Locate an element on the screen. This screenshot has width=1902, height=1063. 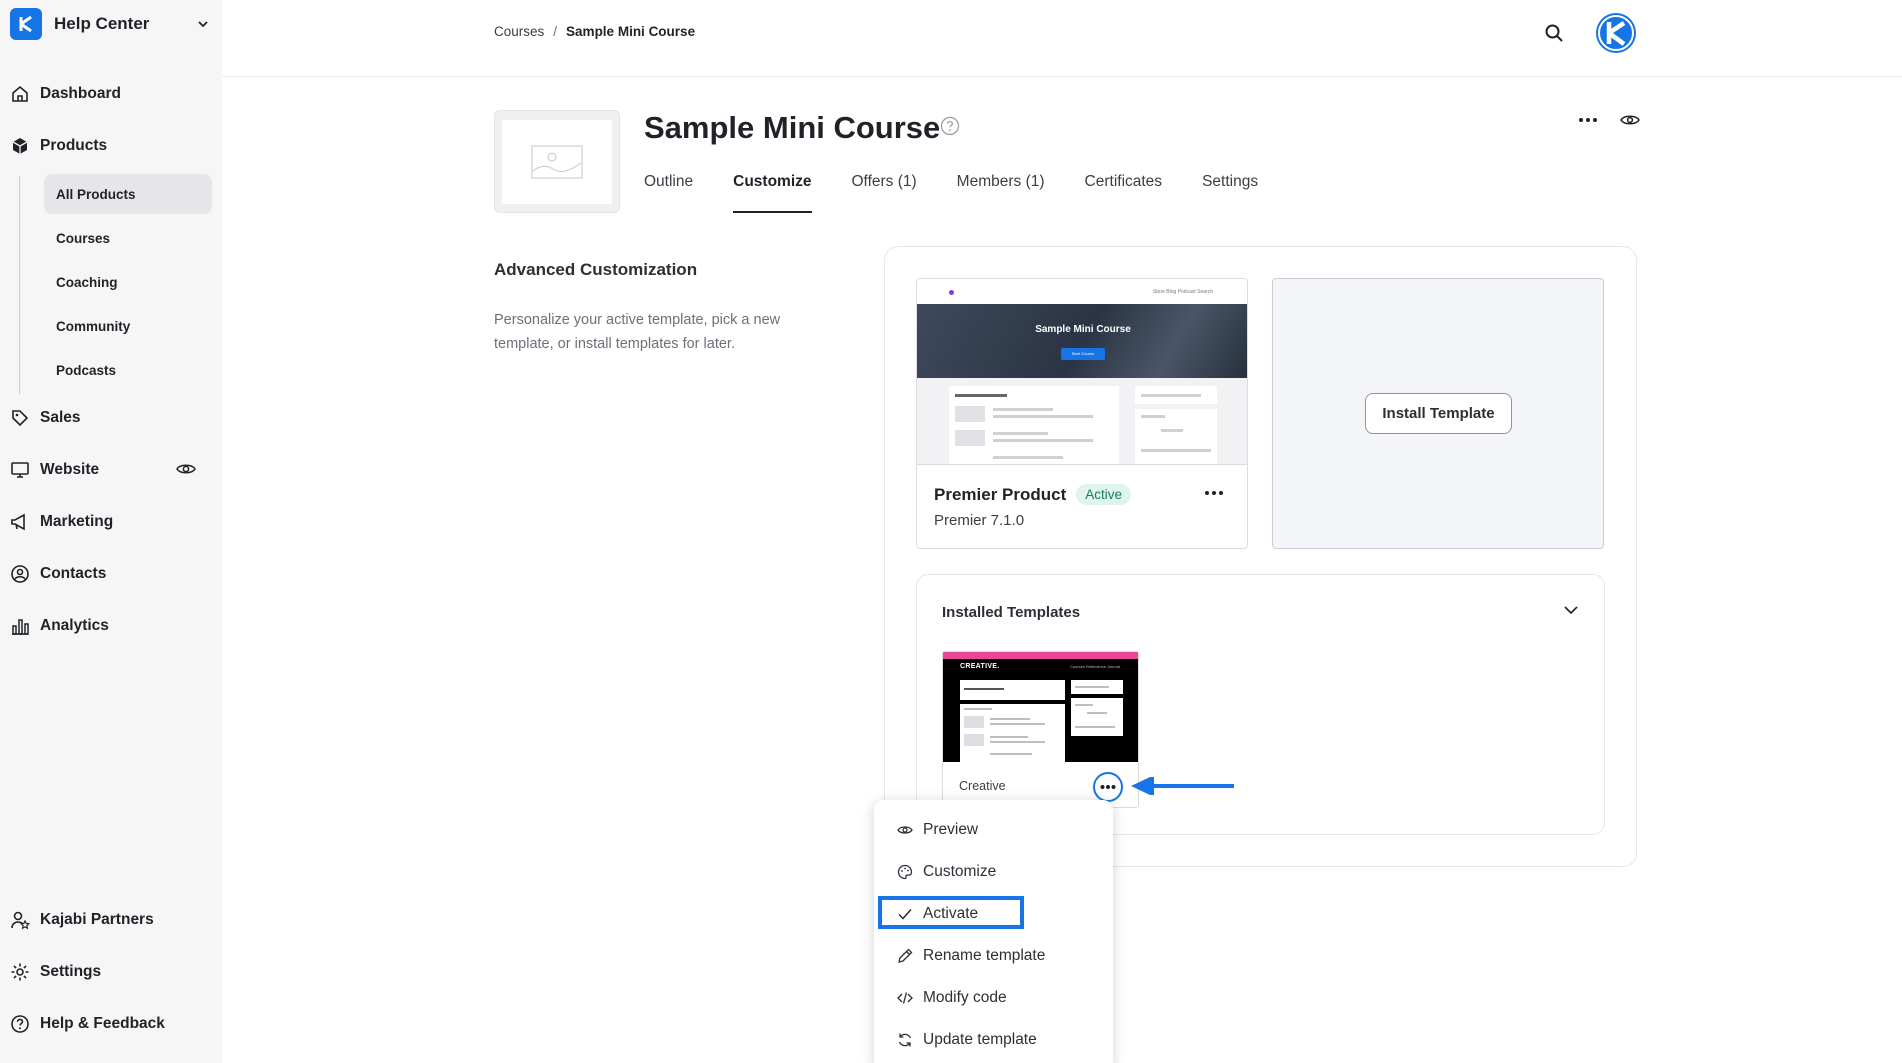
course-thumbnail is located at coordinates (557, 161).